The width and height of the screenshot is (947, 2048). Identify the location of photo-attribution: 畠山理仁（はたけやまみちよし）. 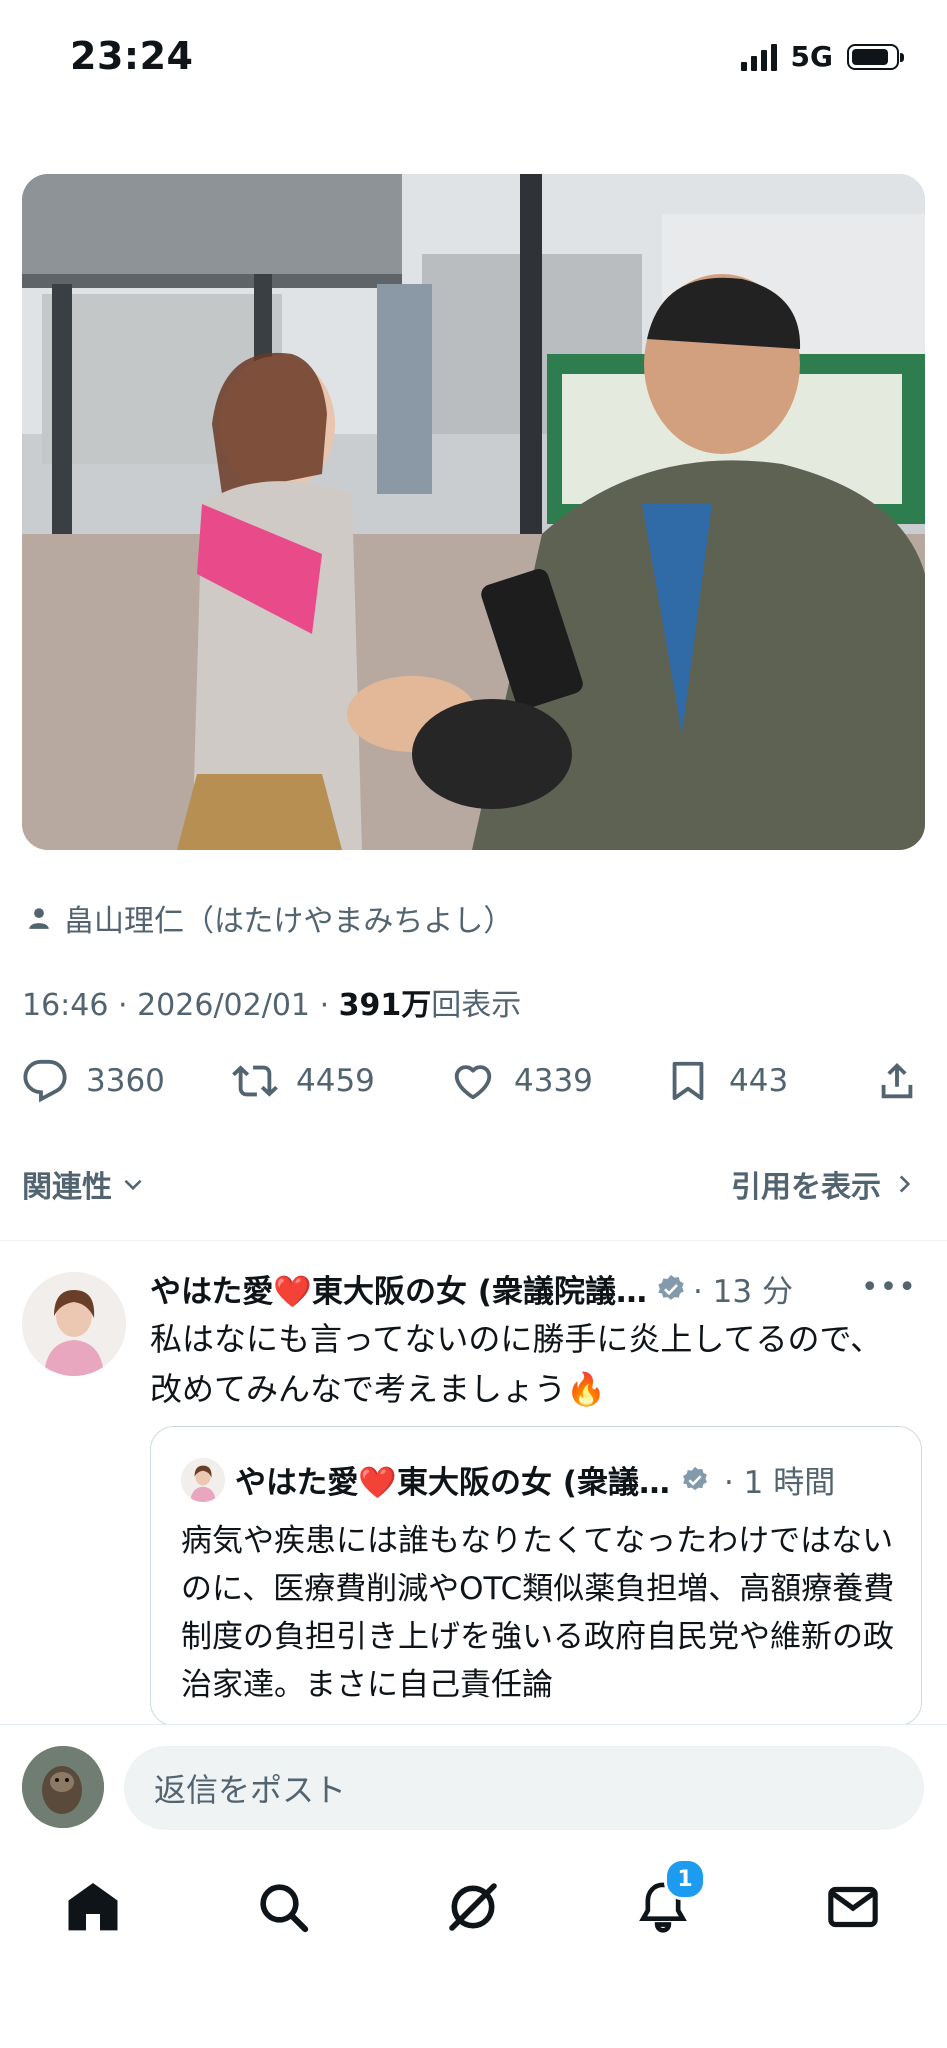
(269, 918).